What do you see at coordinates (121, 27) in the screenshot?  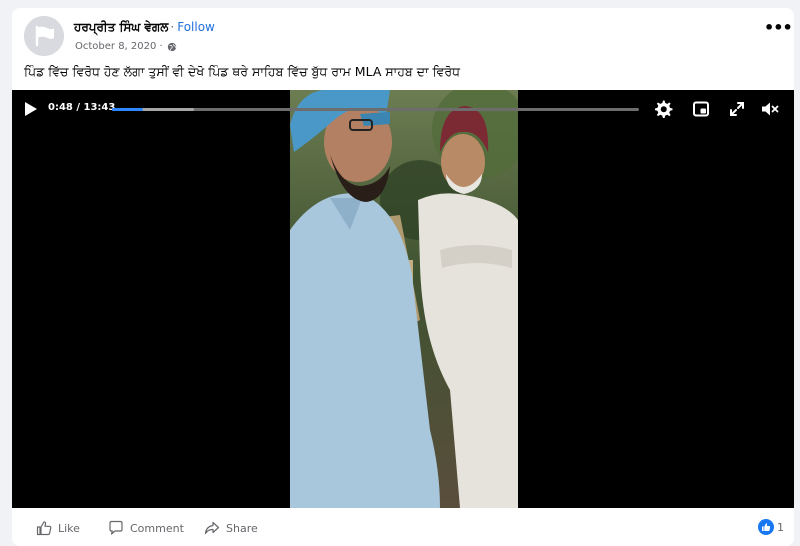 I see `author-name: ਹਰਪ੍ਰੀਤ ਸਿੰਘ ਵੇਗਲ` at bounding box center [121, 27].